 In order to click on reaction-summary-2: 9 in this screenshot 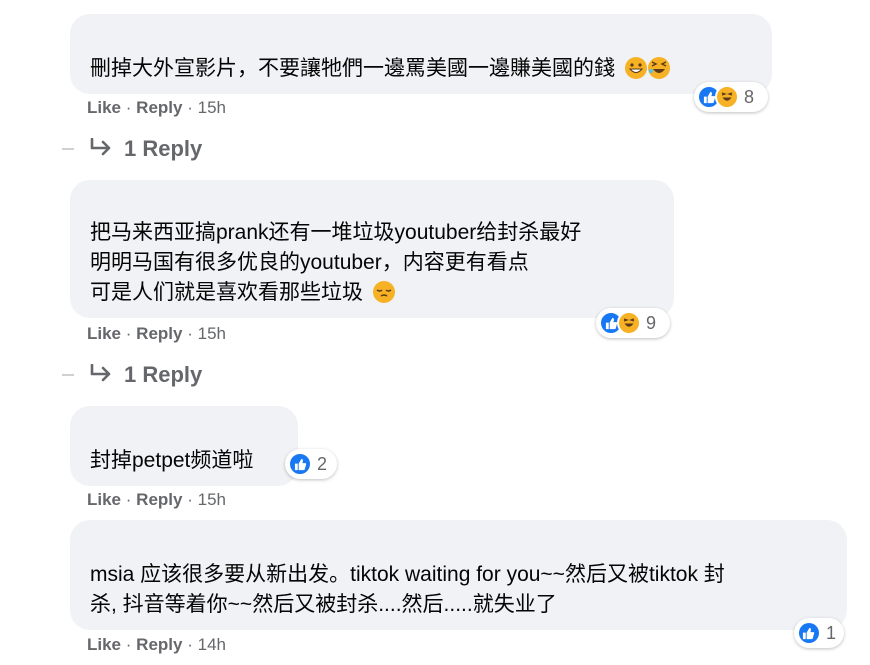, I will do `click(633, 323)`.